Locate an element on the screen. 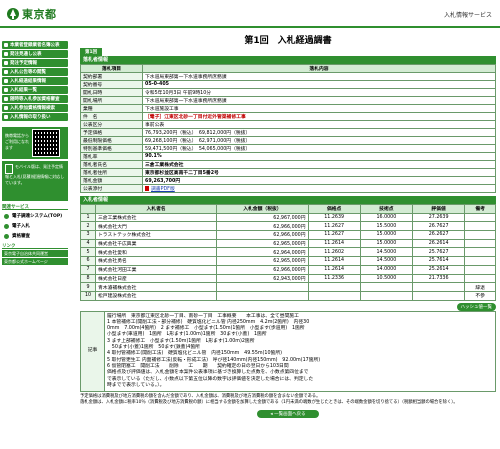 The image size is (500, 449). remarks: 不参 is located at coordinates (480, 295).